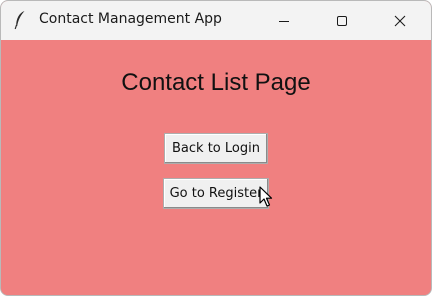 This screenshot has height=296, width=432. I want to click on minimize-icon, so click(284, 21).